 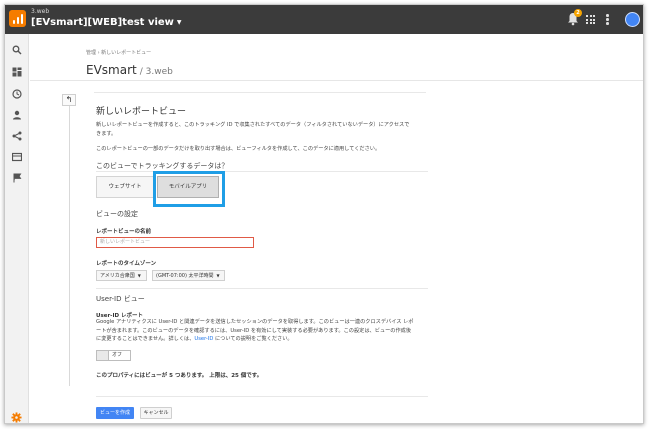 What do you see at coordinates (40, 11) in the screenshot?
I see `account-name: 3.web` at bounding box center [40, 11].